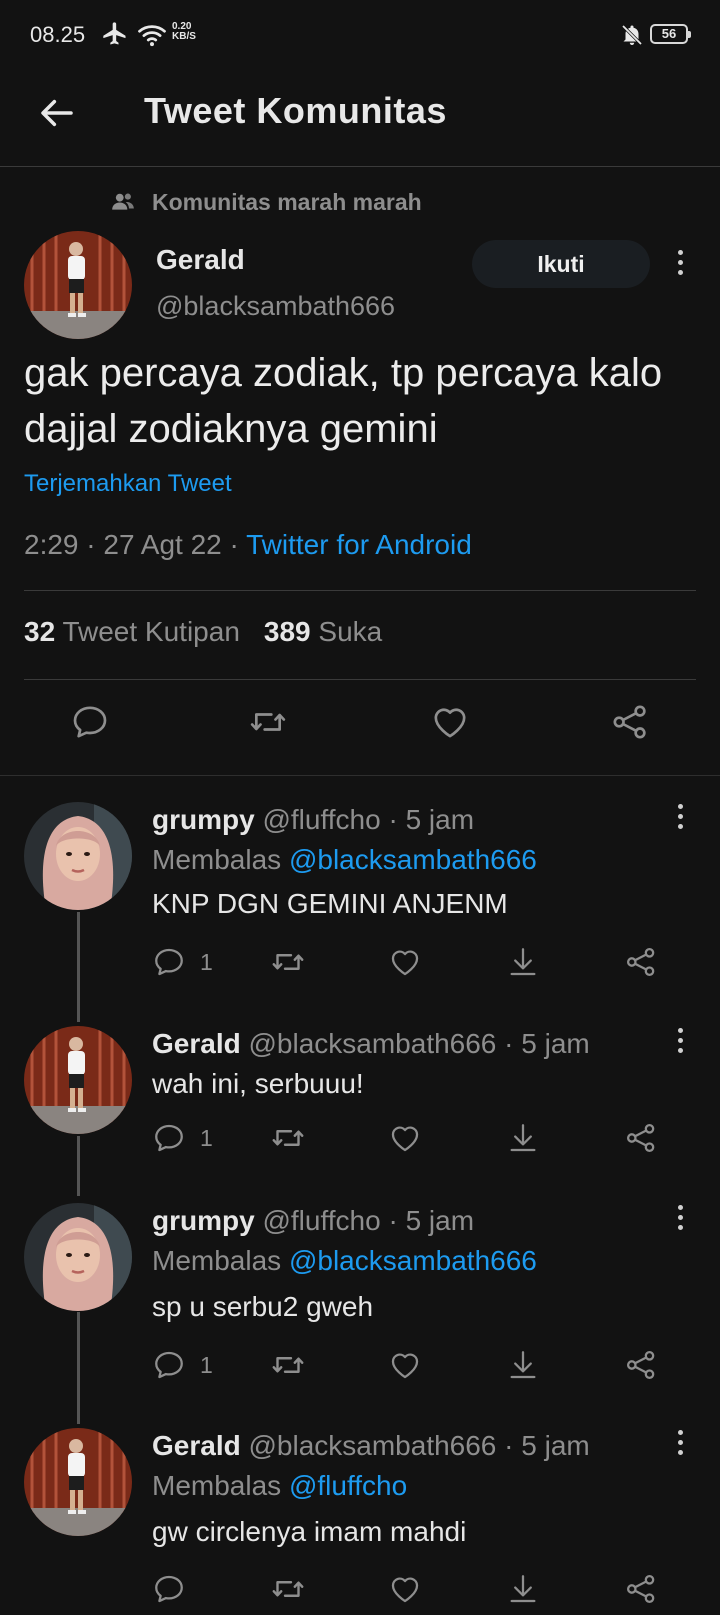 The image size is (720, 1615). Describe the element at coordinates (295, 110) in the screenshot. I see `page-title: Tweet Komunitas` at that location.